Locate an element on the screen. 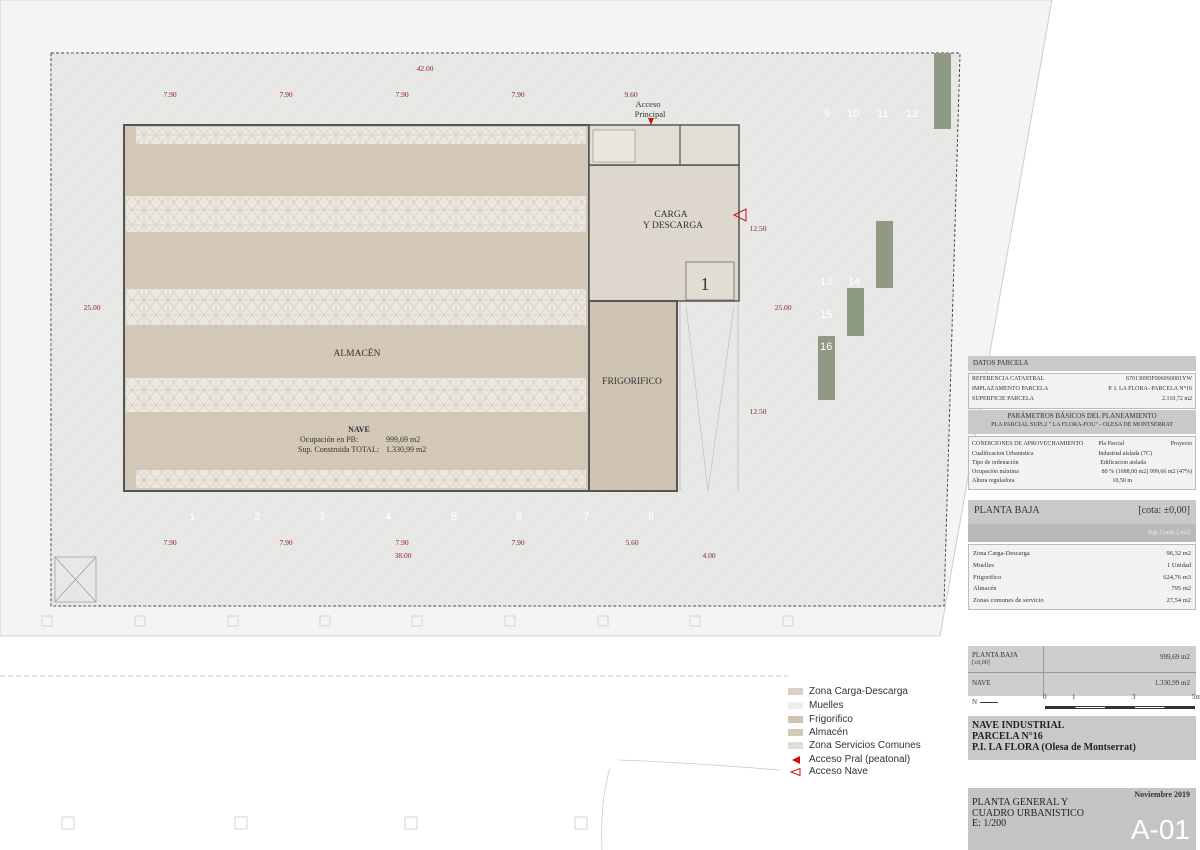  planta-row-value: 1 Unidad is located at coordinates (1178, 565).